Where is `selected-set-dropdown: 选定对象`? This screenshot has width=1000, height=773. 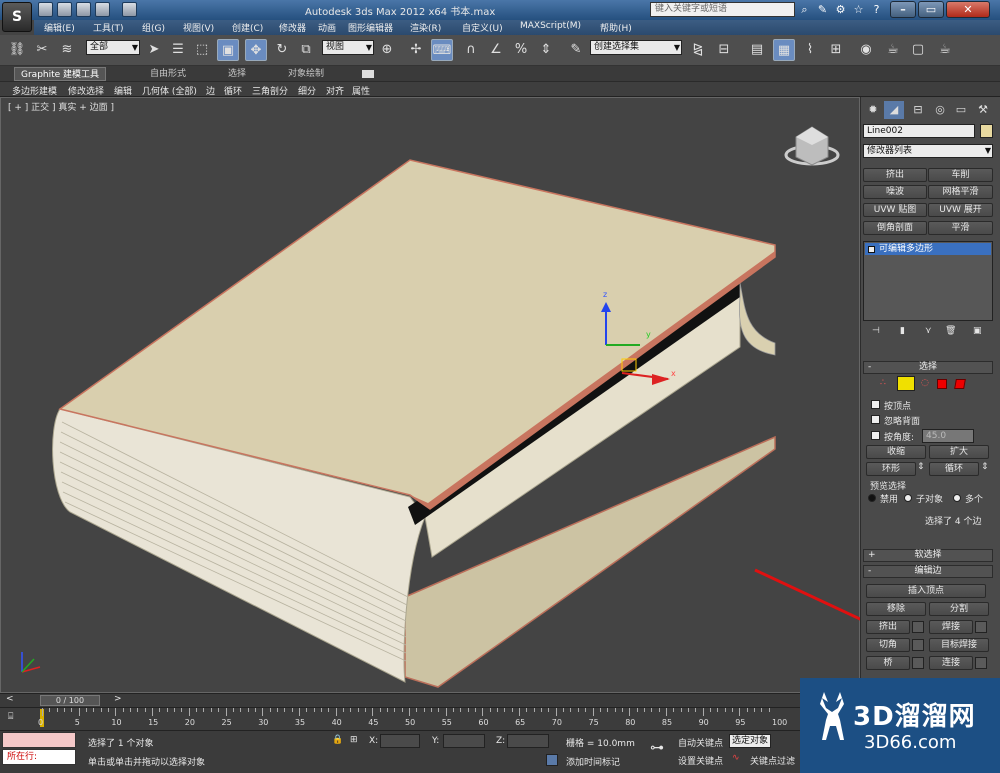
selected-set-dropdown: 选定对象 is located at coordinates (750, 741).